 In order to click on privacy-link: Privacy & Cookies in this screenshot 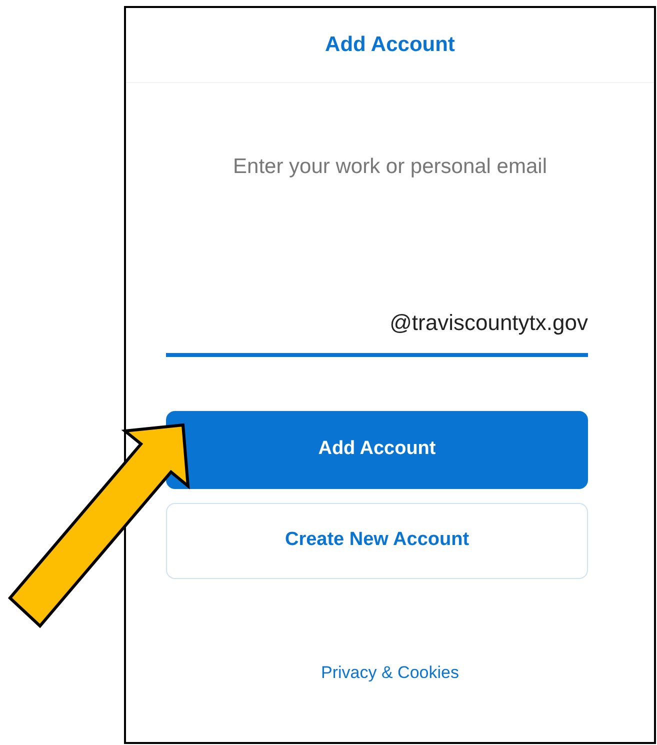, I will do `click(390, 672)`.